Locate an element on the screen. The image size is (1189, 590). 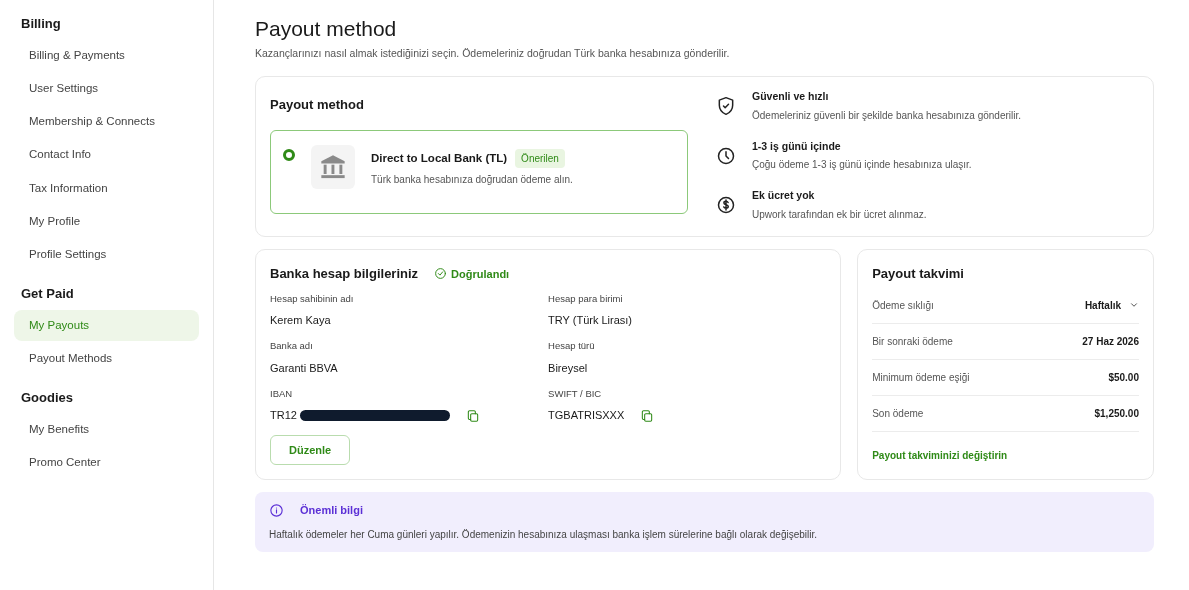
sidebar-item: Payout Methods is located at coordinates (106, 359).